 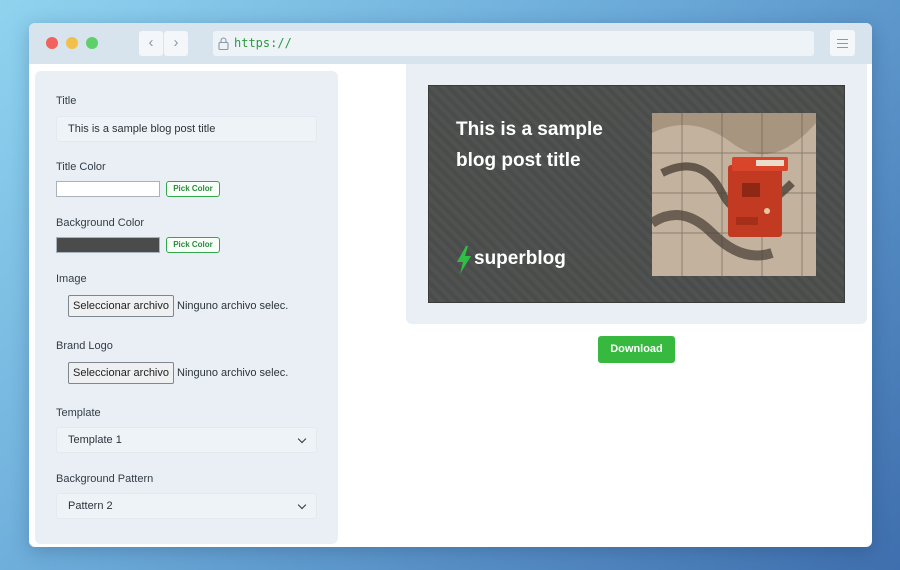 I want to click on lock-icon, so click(x=223, y=43).